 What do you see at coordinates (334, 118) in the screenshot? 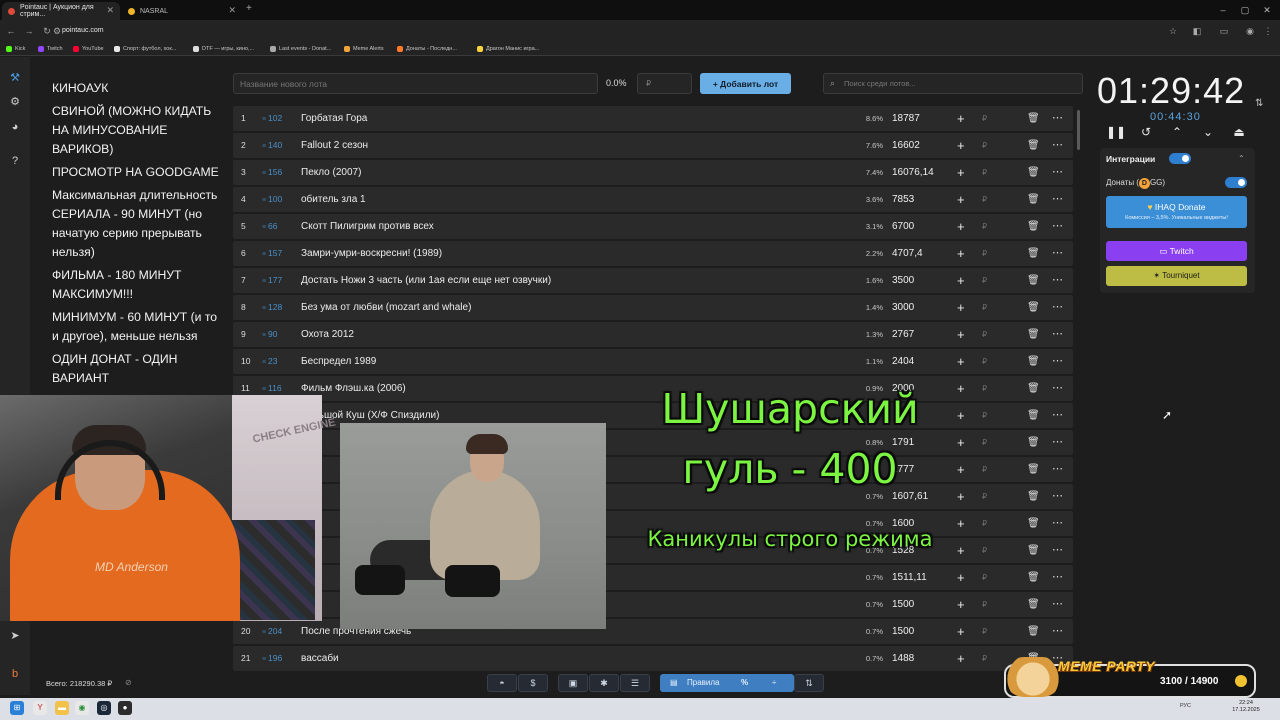
I see `lot-name: Горбатая Гора` at bounding box center [334, 118].